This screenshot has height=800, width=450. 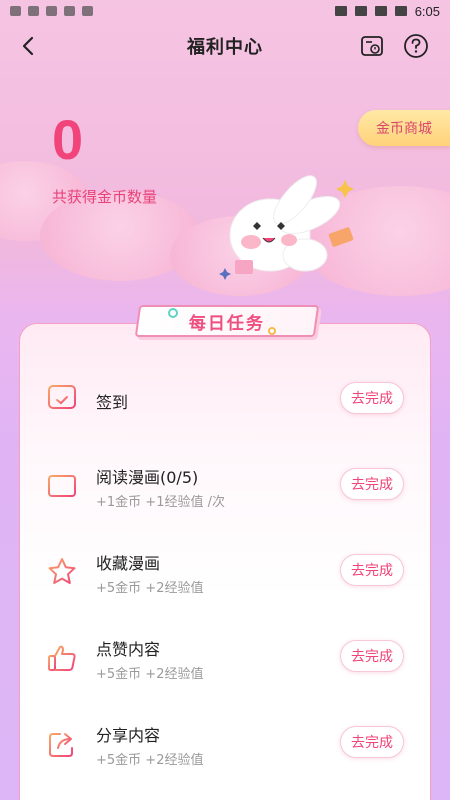 What do you see at coordinates (372, 570) in the screenshot?
I see `favorite-comics-go-button: 去完成` at bounding box center [372, 570].